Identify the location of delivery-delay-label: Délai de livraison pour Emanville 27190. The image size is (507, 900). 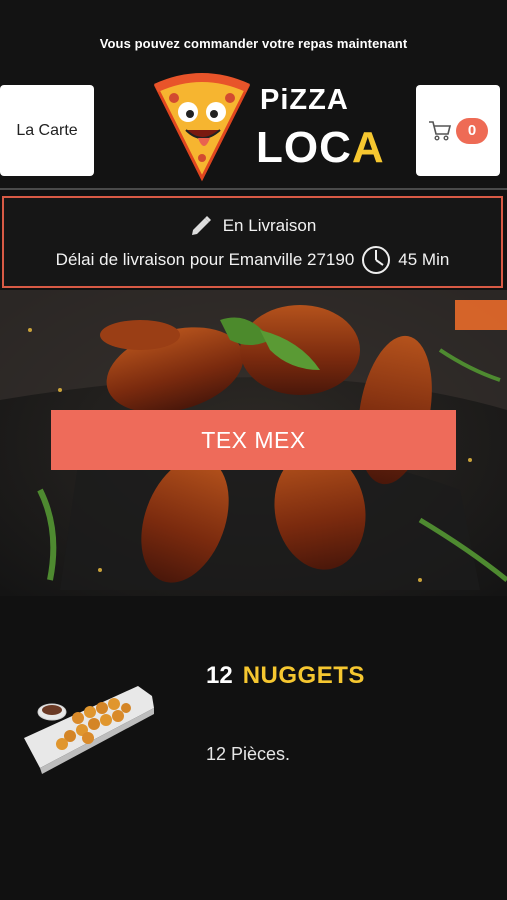
(205, 259).